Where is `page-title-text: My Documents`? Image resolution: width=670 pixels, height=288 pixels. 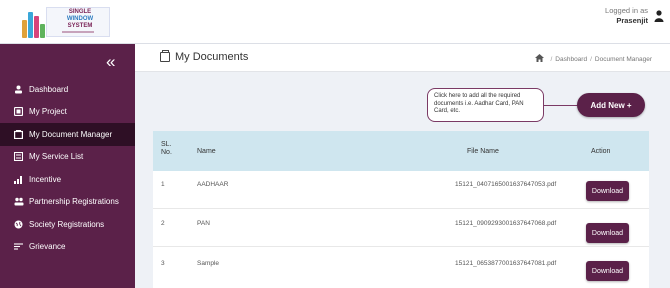 page-title-text: My Documents is located at coordinates (212, 57).